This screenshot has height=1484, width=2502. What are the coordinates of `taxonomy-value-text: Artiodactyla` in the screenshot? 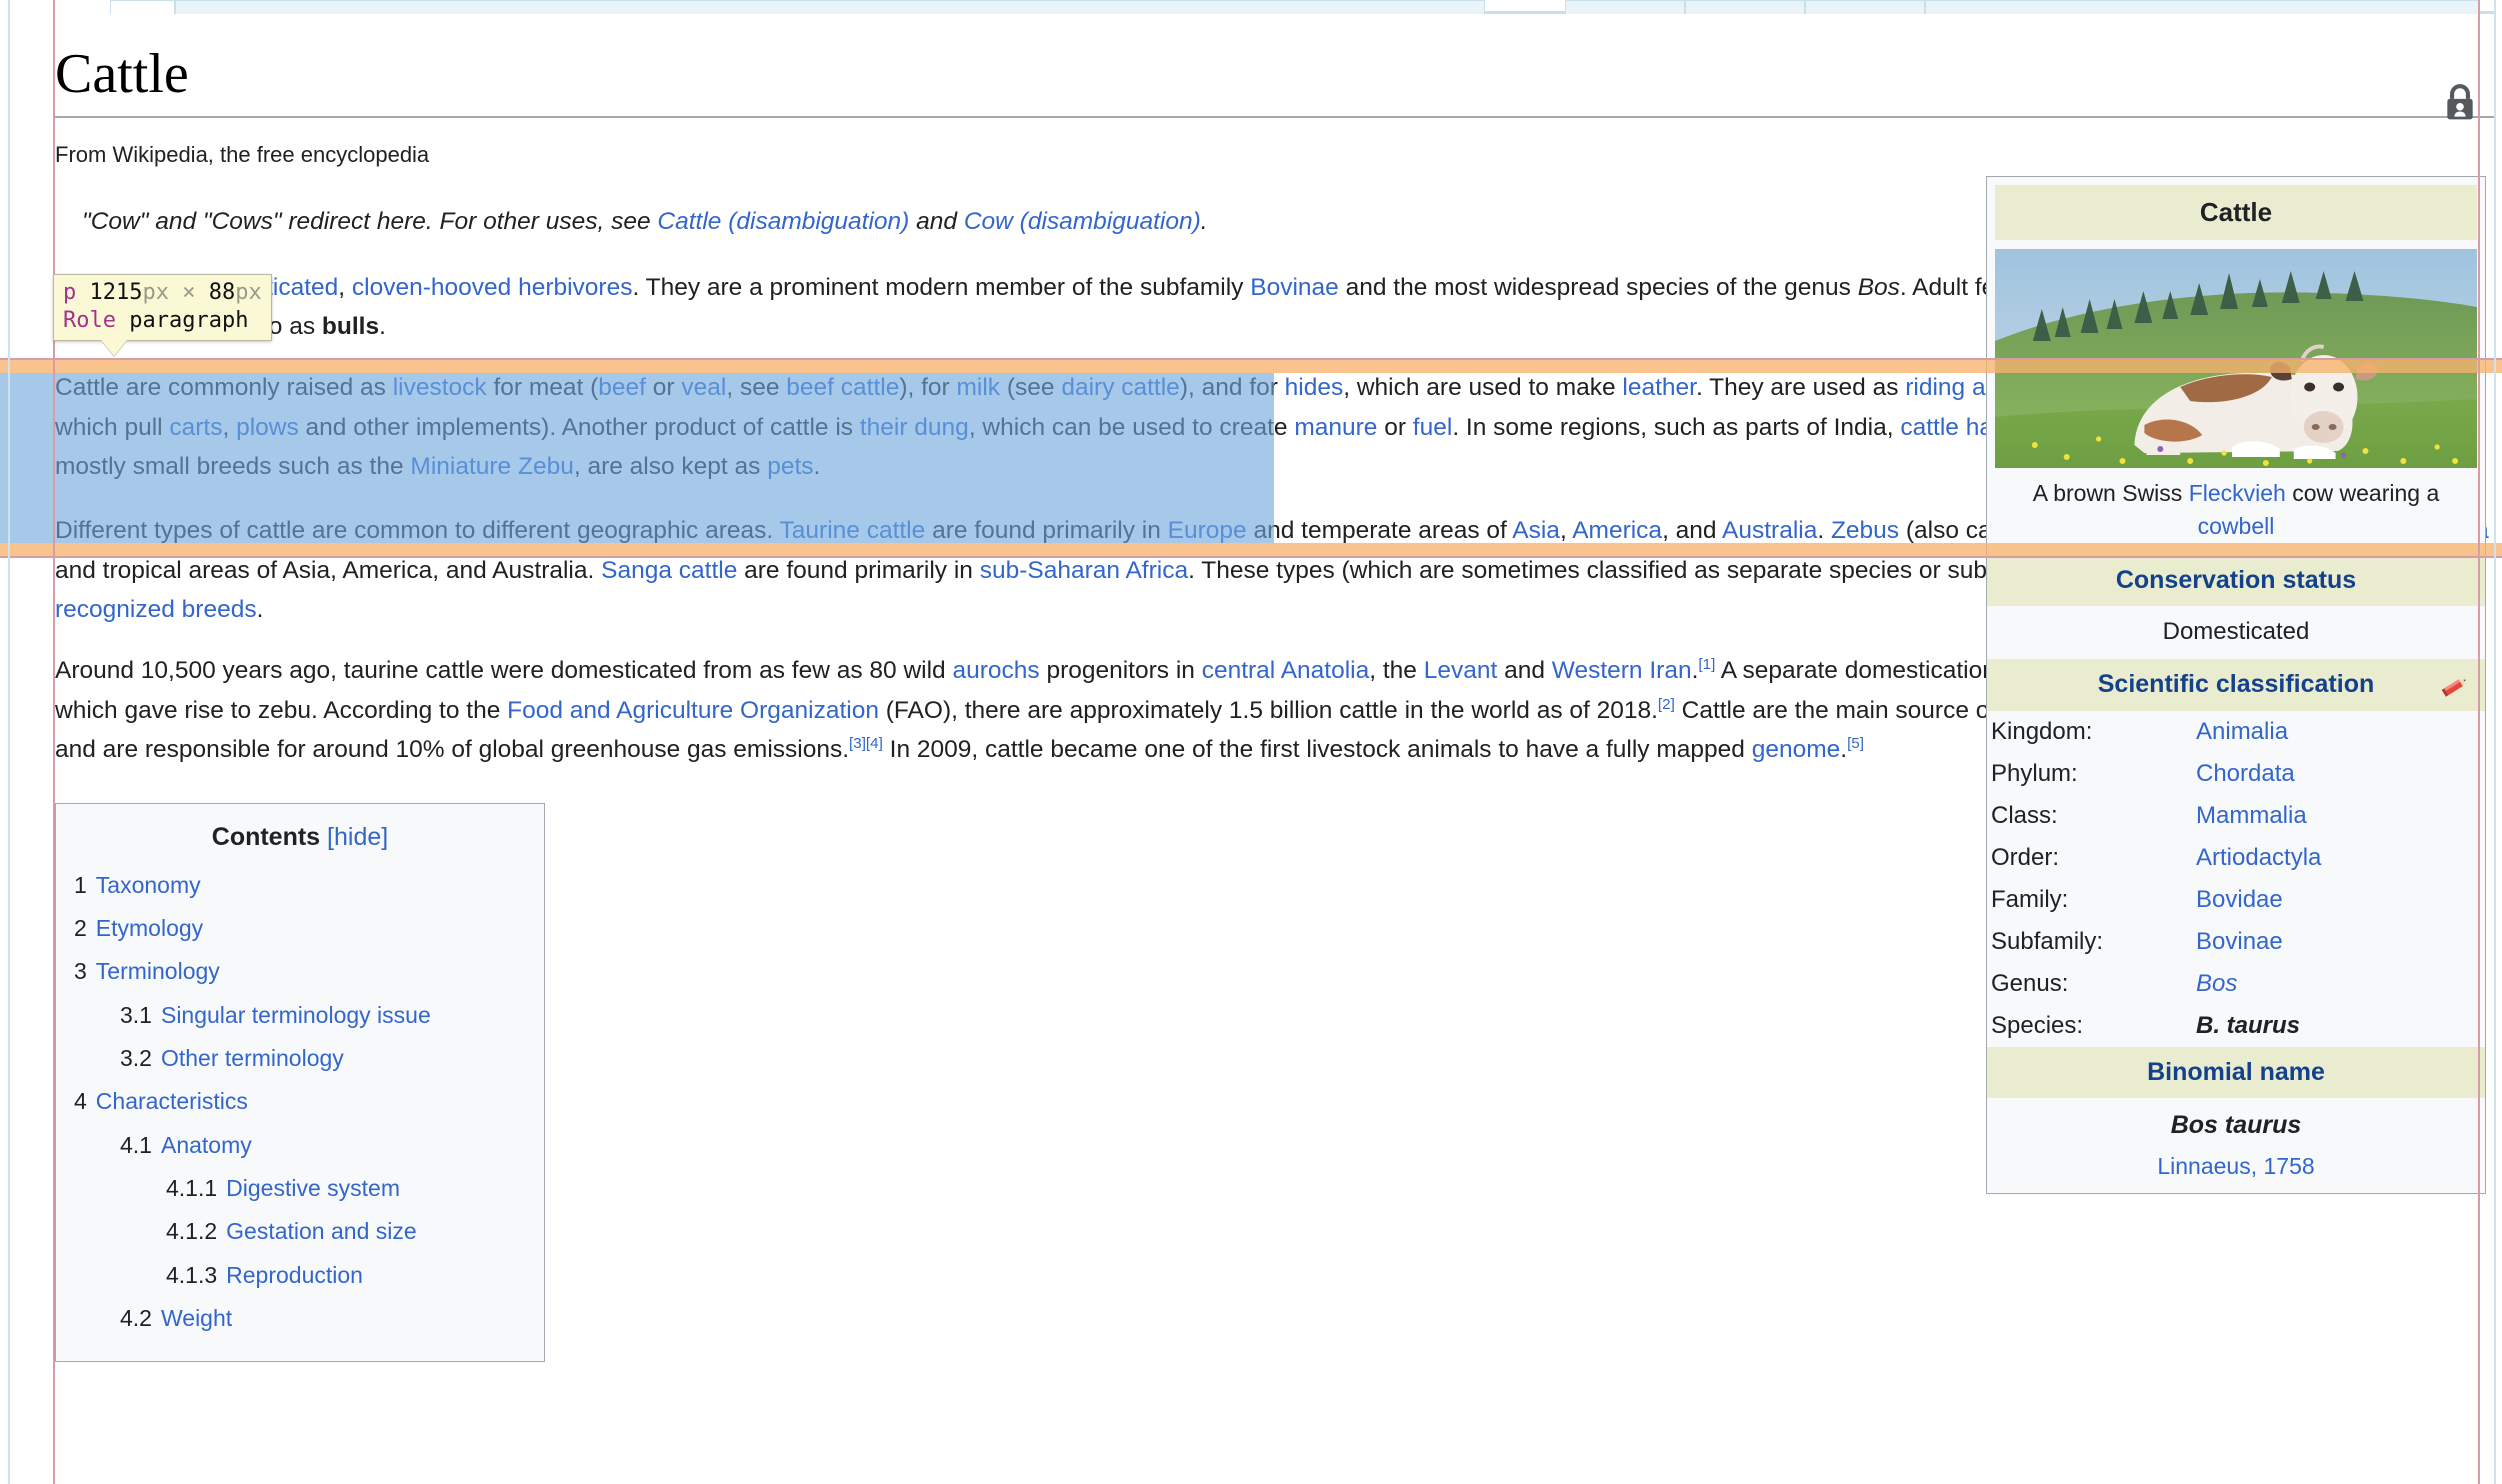 It's located at (2258, 857).